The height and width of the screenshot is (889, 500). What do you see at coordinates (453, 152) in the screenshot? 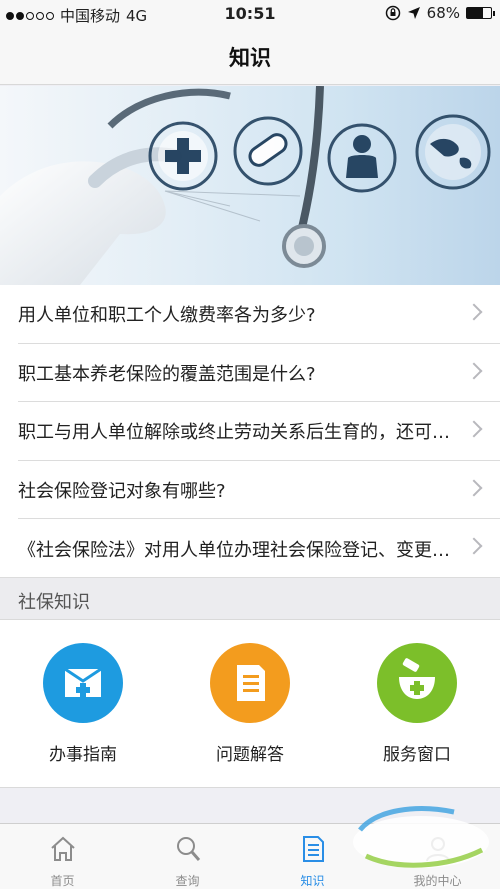
I see `world-map-circle` at bounding box center [453, 152].